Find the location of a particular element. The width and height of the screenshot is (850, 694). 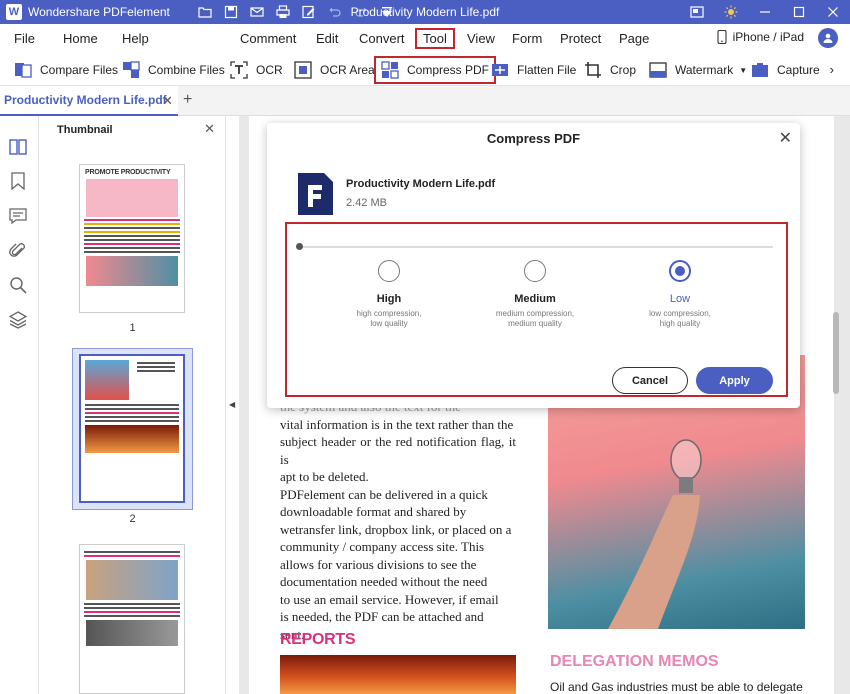

menu-protect: Protect is located at coordinates (580, 38).